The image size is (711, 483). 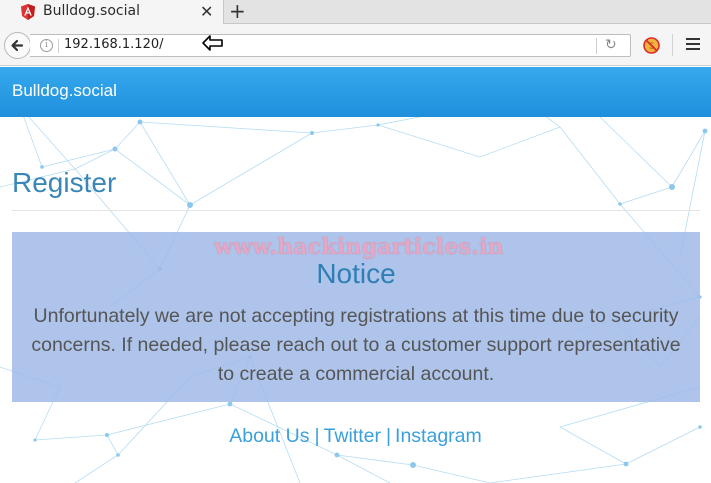 What do you see at coordinates (355, 92) in the screenshot?
I see `site-header: Bulldog.social` at bounding box center [355, 92].